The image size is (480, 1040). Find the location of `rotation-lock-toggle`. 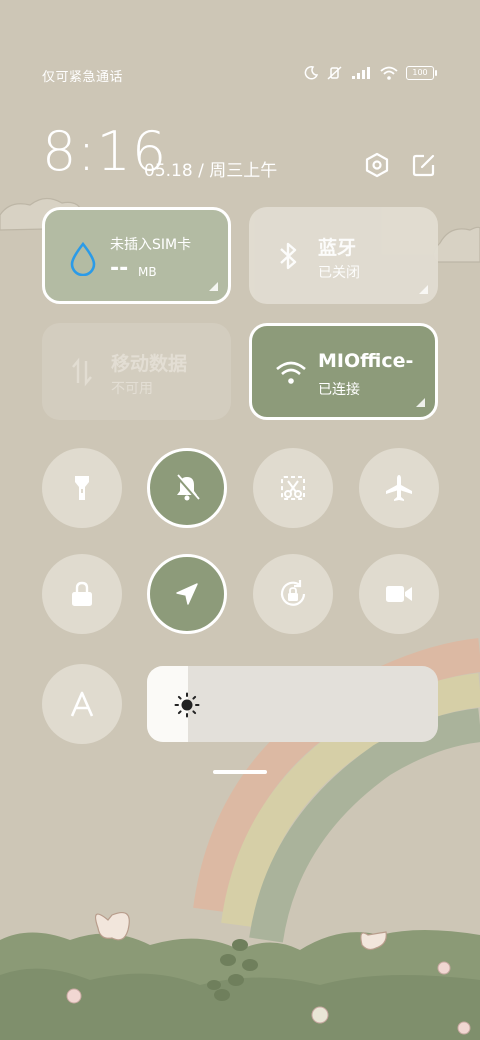

rotation-lock-toggle is located at coordinates (293, 594).